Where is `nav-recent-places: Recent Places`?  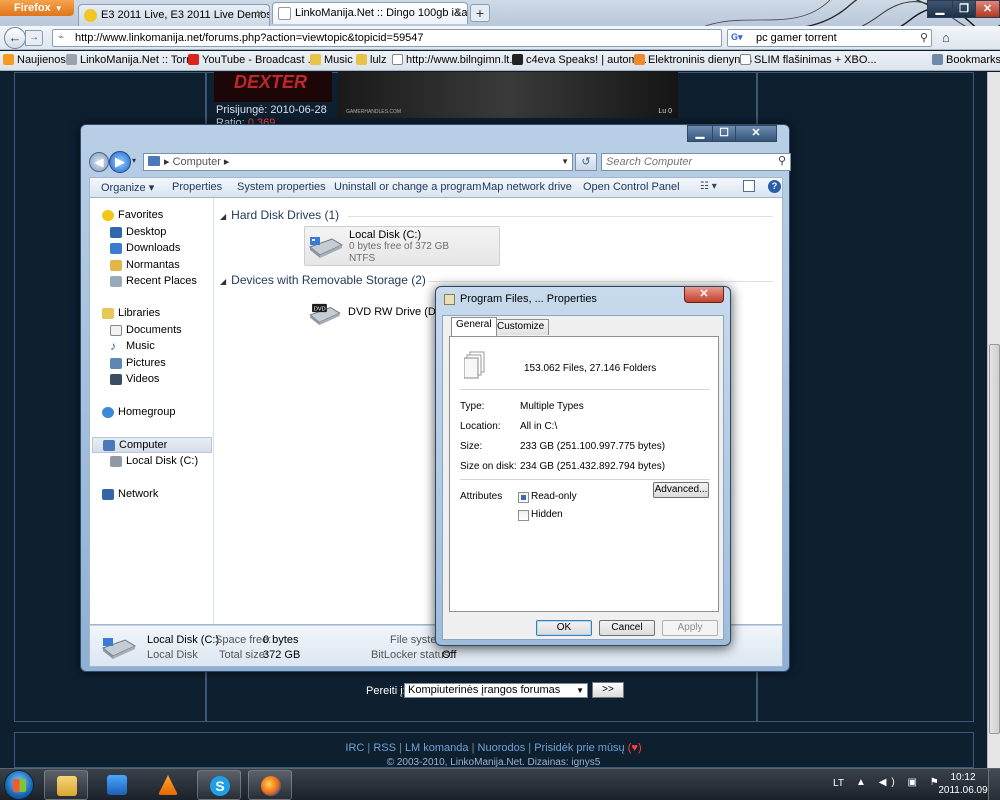
nav-recent-places: Recent Places is located at coordinates (151, 282).